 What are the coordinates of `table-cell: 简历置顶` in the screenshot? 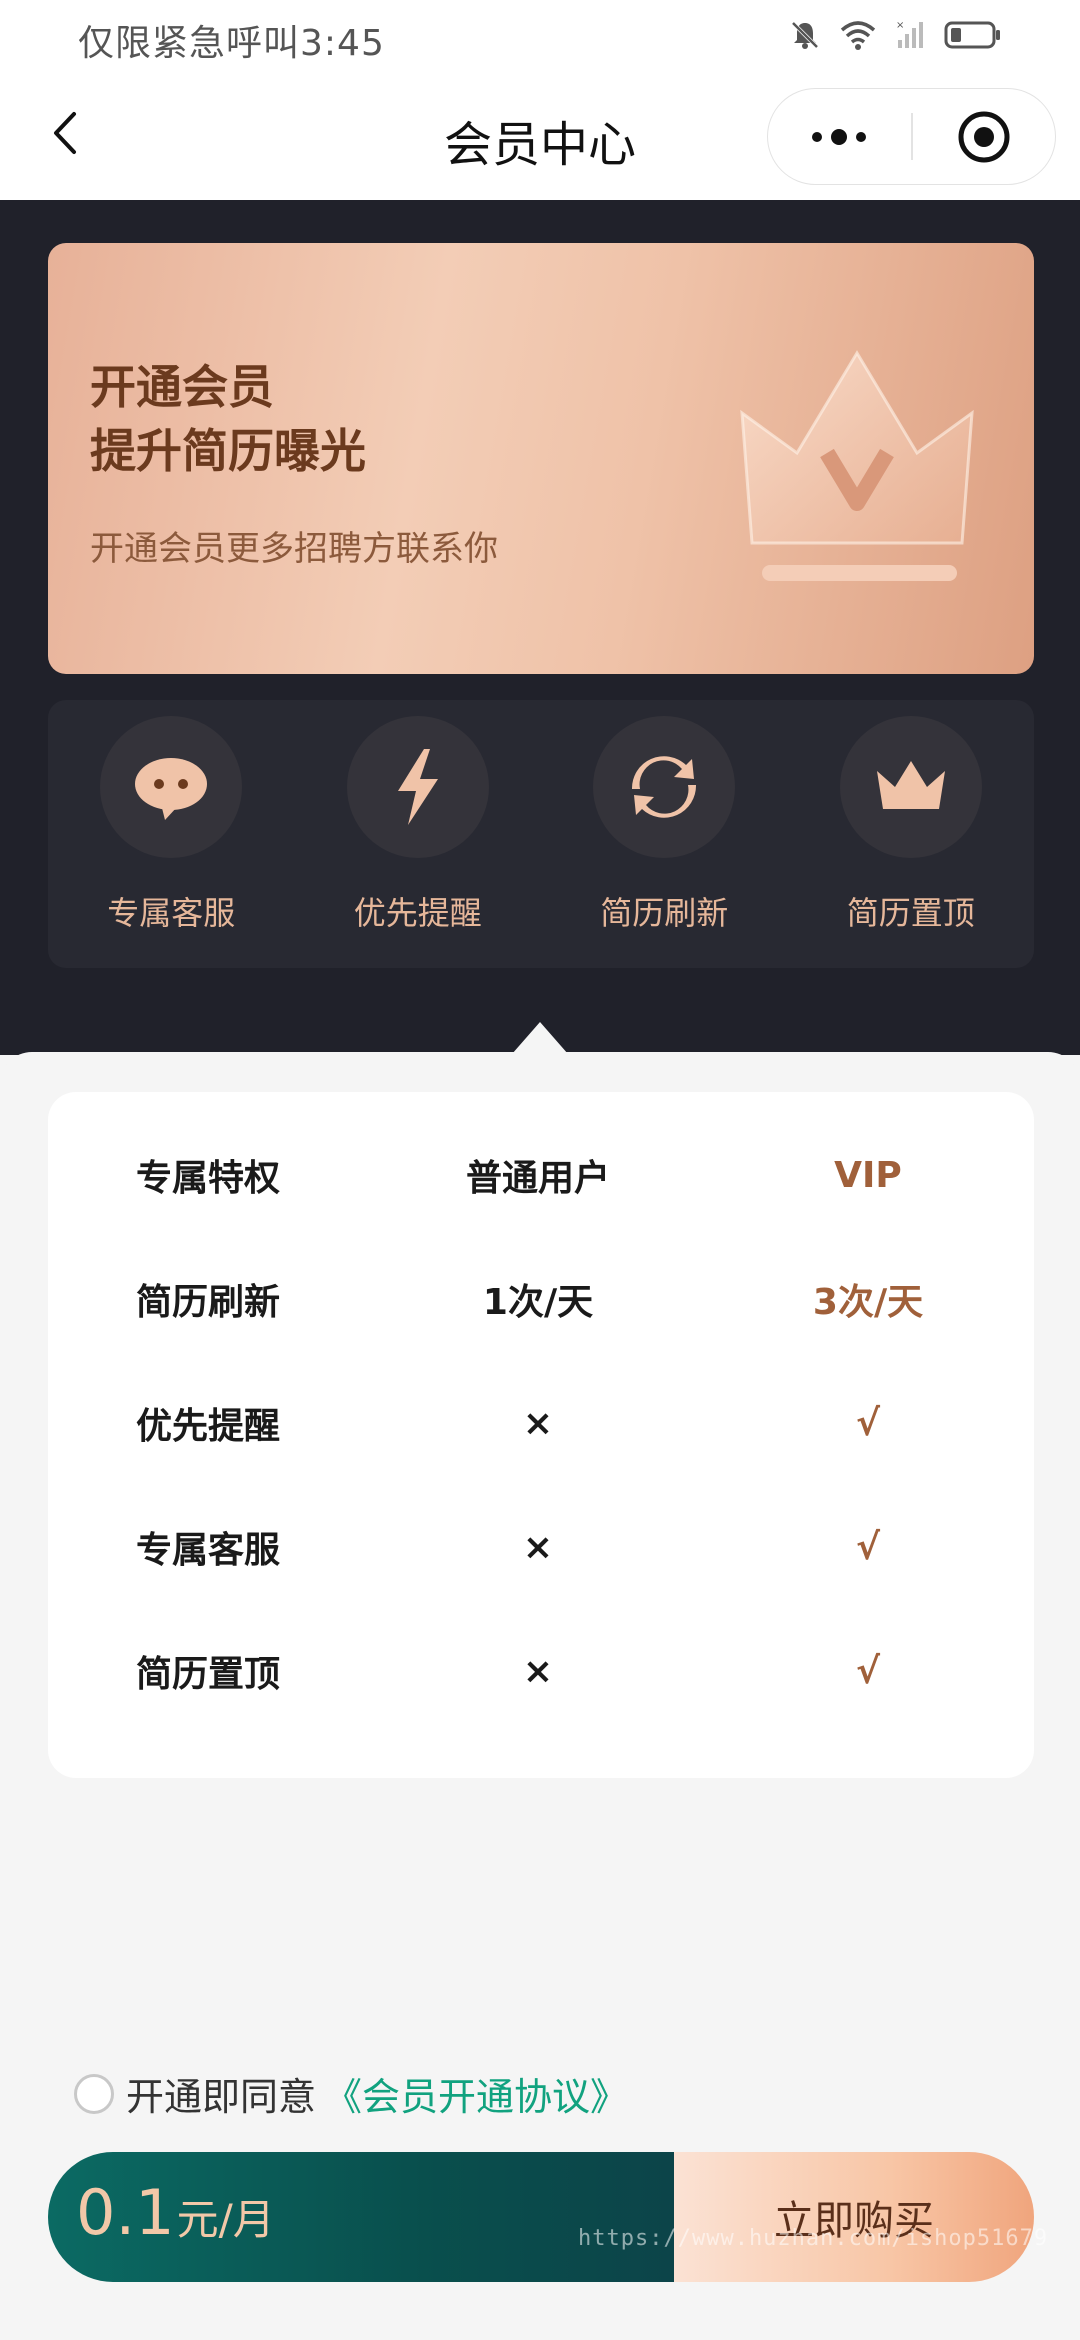 It's located at (207, 1674).